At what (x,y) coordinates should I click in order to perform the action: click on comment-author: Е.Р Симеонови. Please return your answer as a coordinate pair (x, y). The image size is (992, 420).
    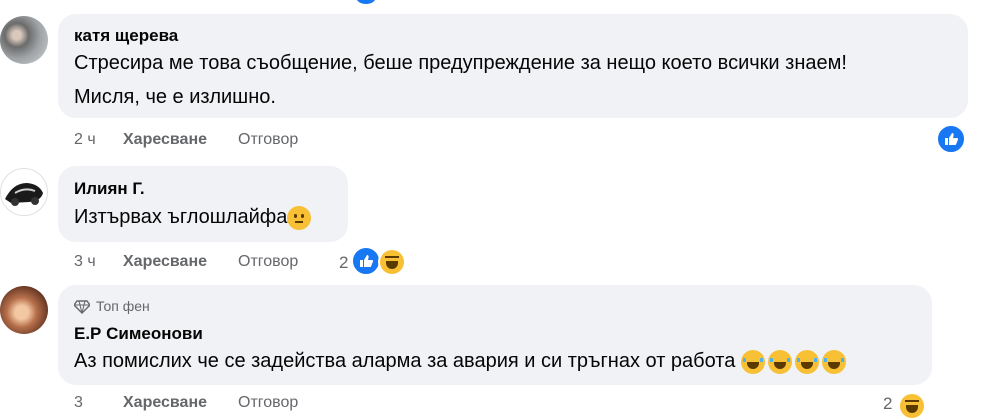
    Looking at the image, I should click on (138, 334).